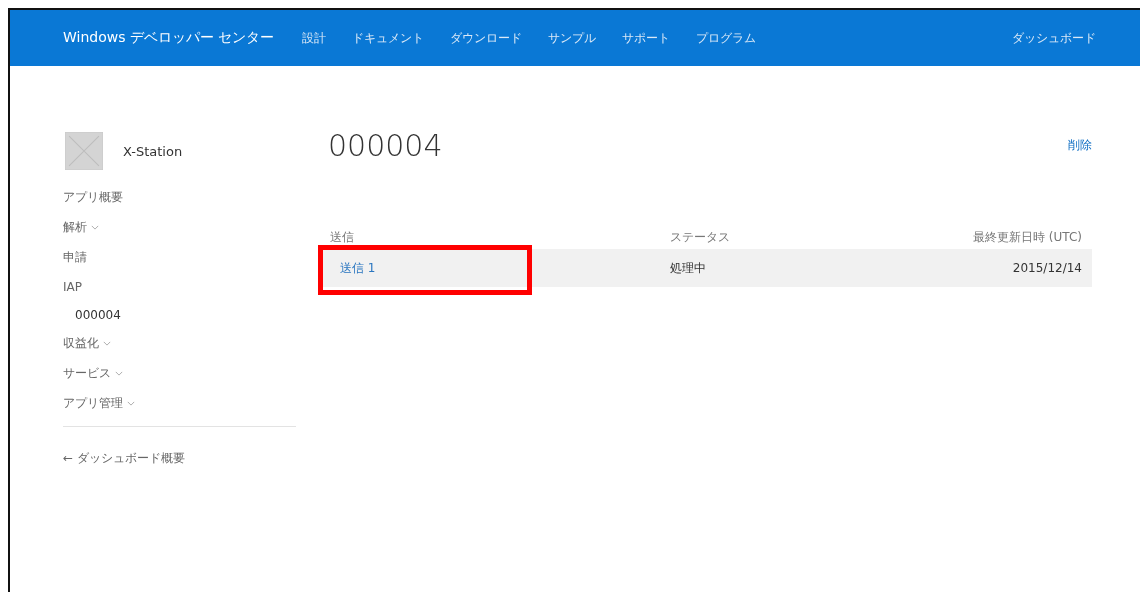 The width and height of the screenshot is (1140, 592). What do you see at coordinates (1027, 237) in the screenshot?
I see `column-header: 最終更新日時 (UTC)` at bounding box center [1027, 237].